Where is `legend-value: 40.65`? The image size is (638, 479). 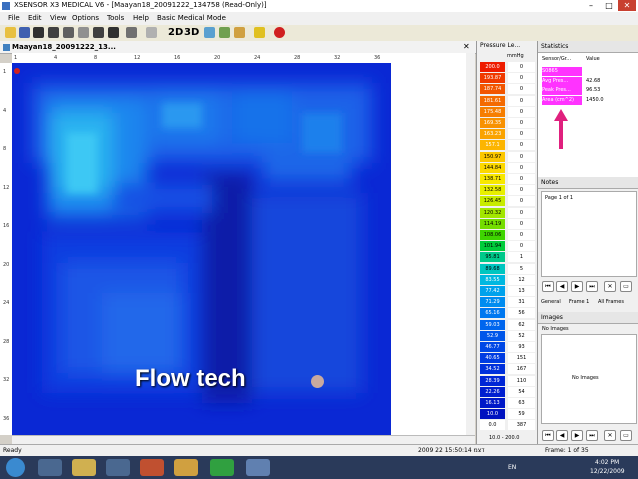
legend-value: 40.65 is located at coordinates (492, 358).